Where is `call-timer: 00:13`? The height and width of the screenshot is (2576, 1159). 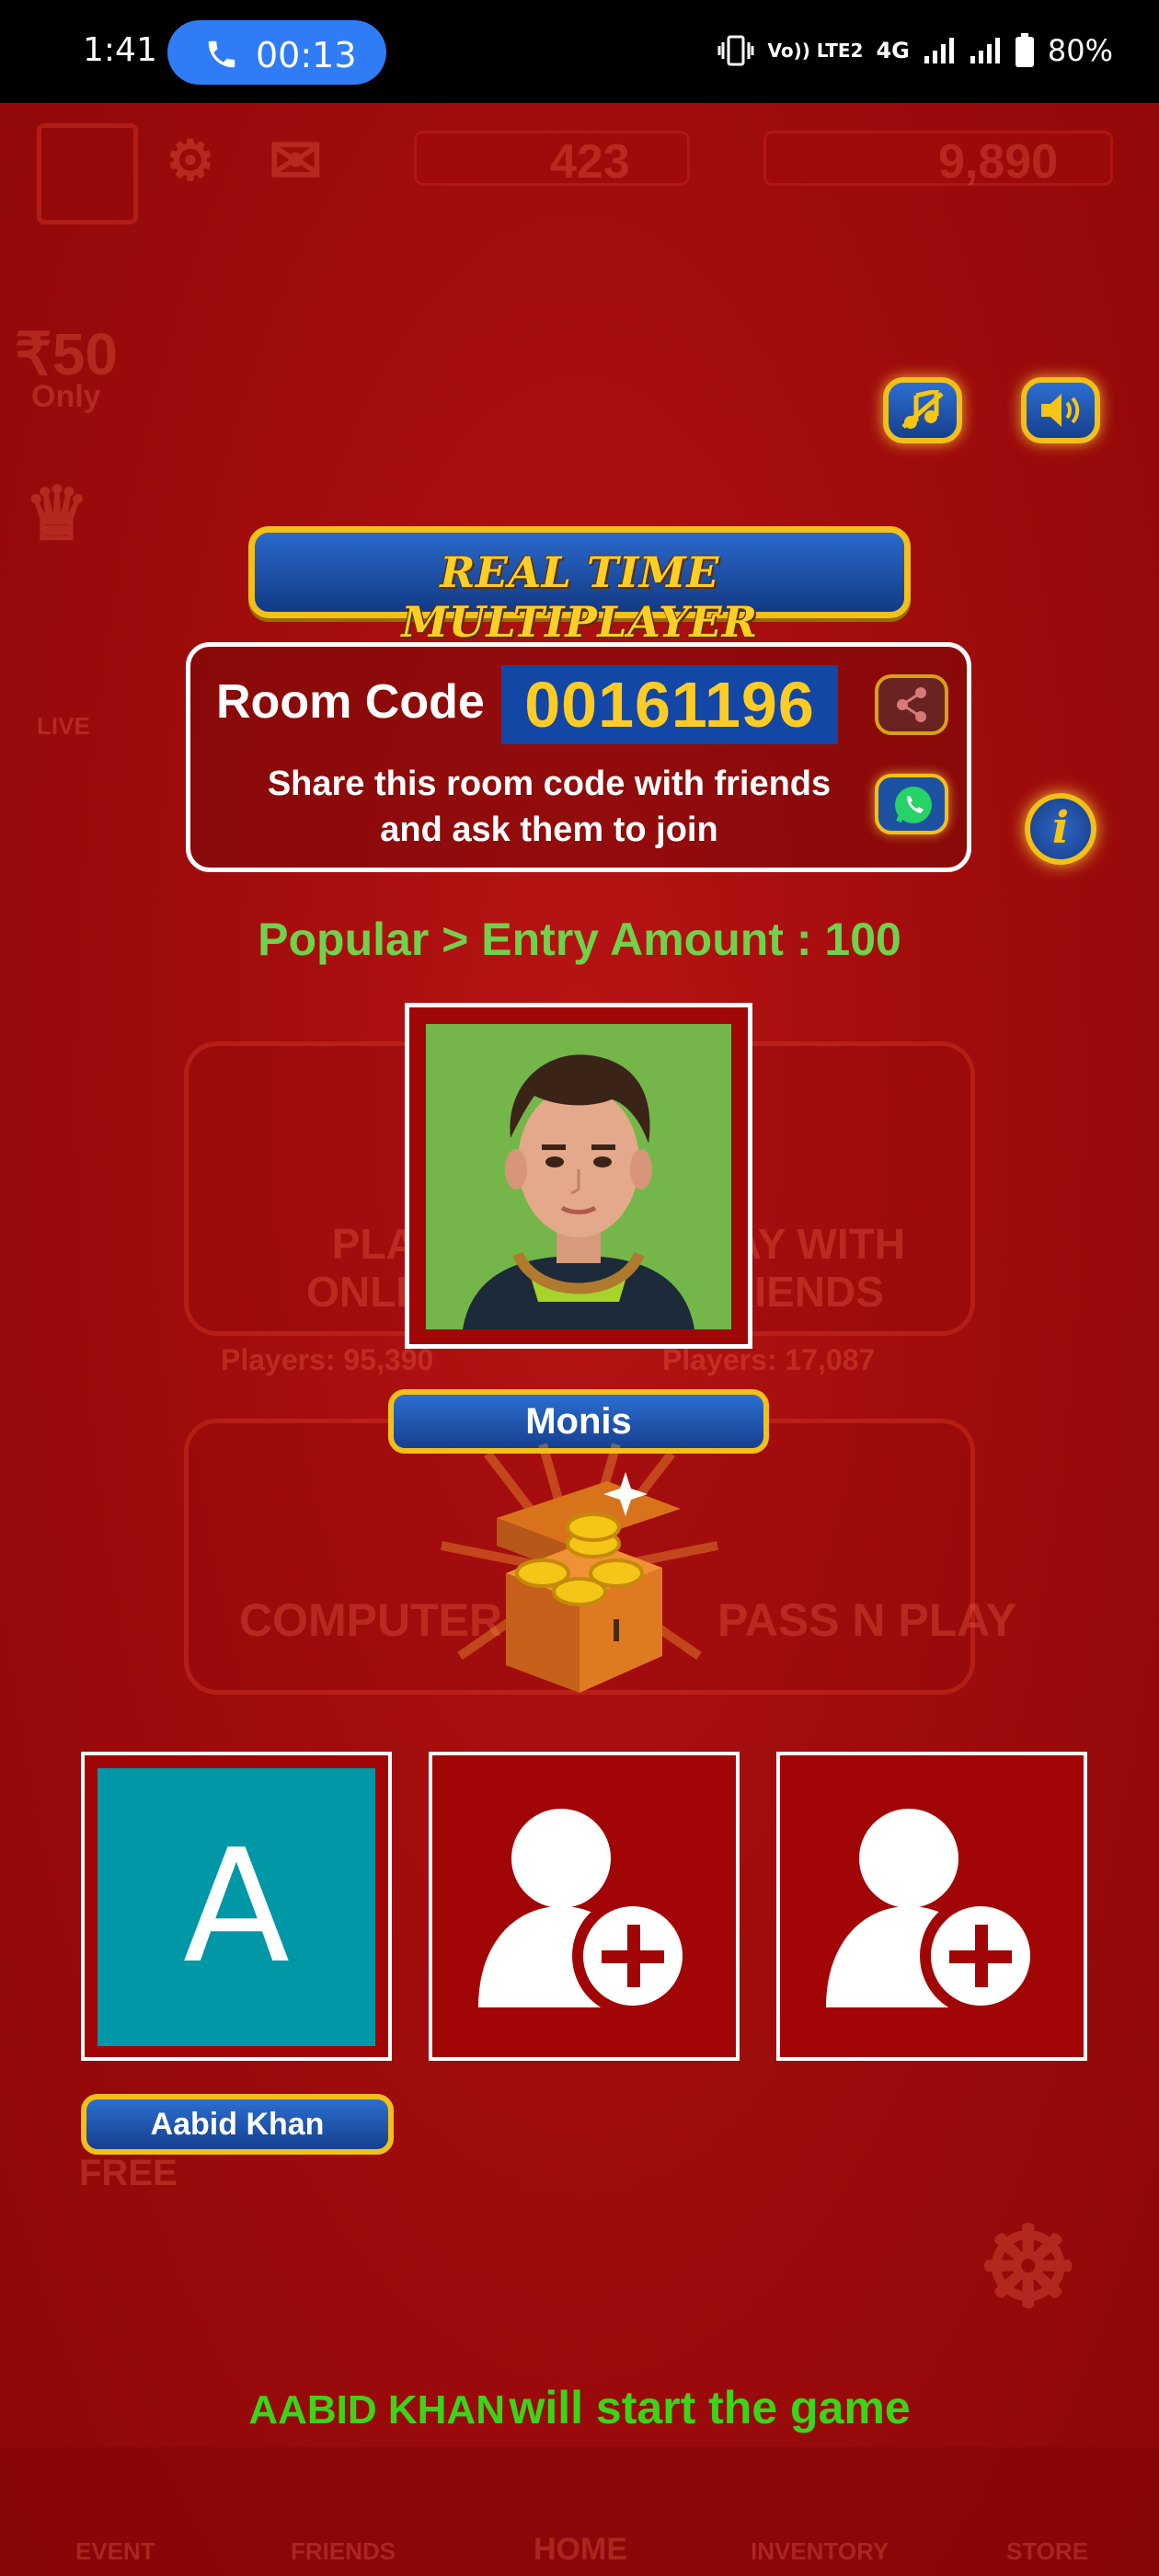
call-timer: 00:13 is located at coordinates (306, 55).